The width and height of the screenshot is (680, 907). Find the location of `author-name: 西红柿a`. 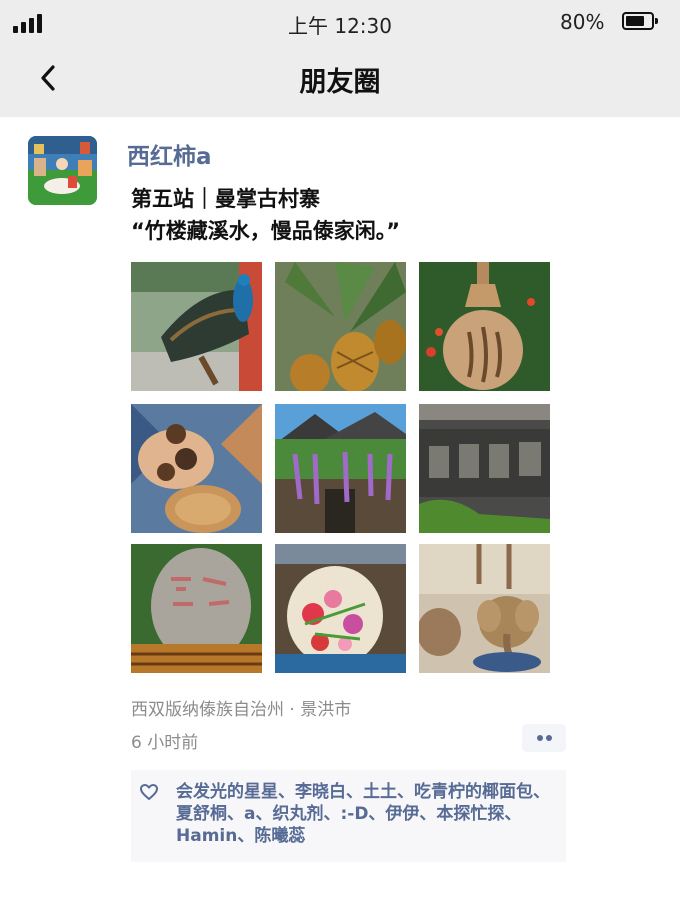

author-name: 西红柿a is located at coordinates (169, 154).